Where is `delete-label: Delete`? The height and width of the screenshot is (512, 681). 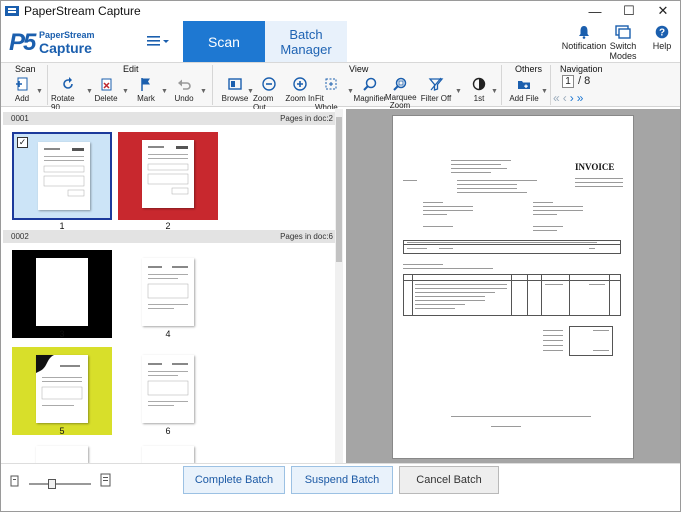 delete-label: Delete is located at coordinates (106, 98).